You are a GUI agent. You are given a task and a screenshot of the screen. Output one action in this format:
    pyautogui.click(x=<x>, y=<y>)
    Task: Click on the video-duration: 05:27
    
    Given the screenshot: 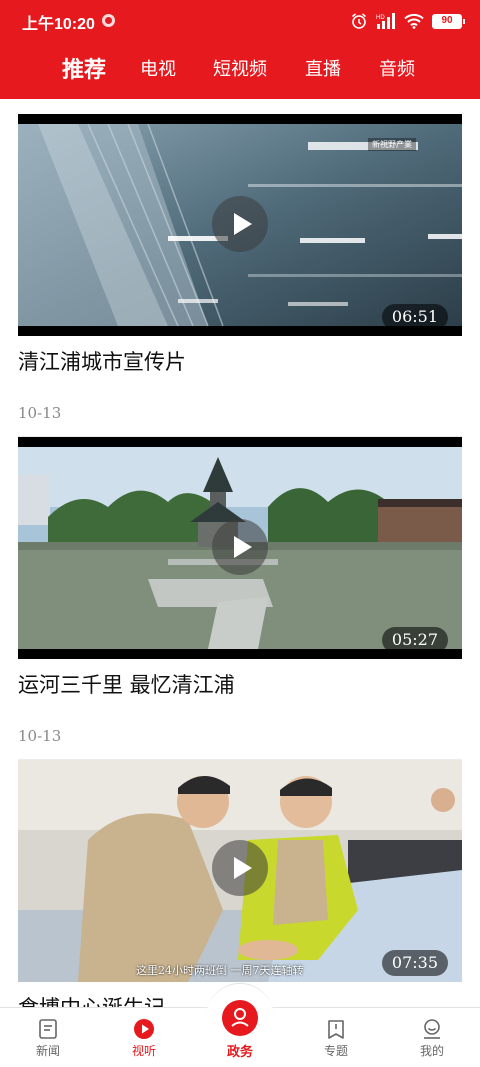 What is the action you would take?
    pyautogui.click(x=414, y=640)
    